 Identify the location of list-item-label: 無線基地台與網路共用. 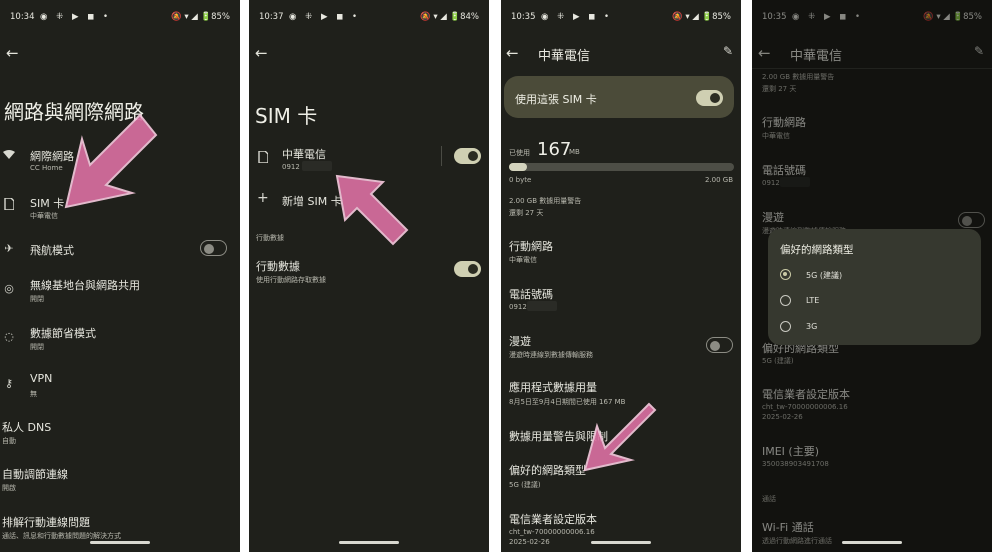
(85, 285).